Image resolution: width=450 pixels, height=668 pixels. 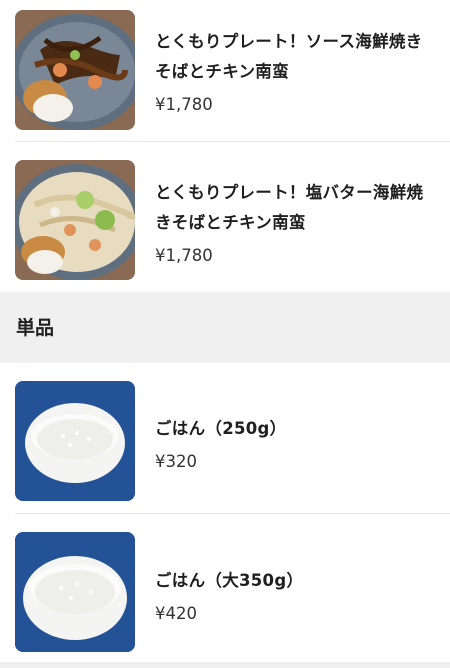 What do you see at coordinates (35, 328) in the screenshot?
I see `section-title: 単品` at bounding box center [35, 328].